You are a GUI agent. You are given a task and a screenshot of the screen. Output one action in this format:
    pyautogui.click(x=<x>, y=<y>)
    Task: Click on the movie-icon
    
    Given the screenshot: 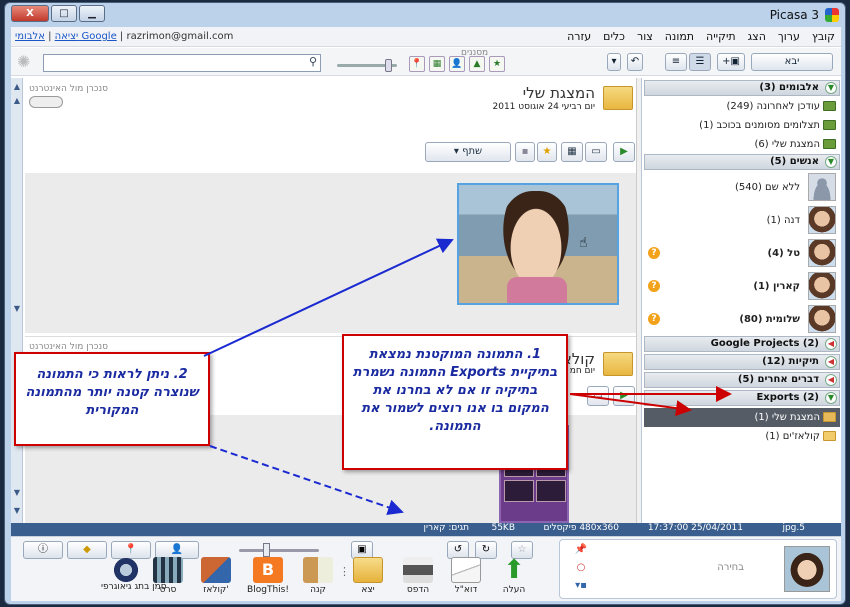 What is the action you would take?
    pyautogui.click(x=168, y=570)
    